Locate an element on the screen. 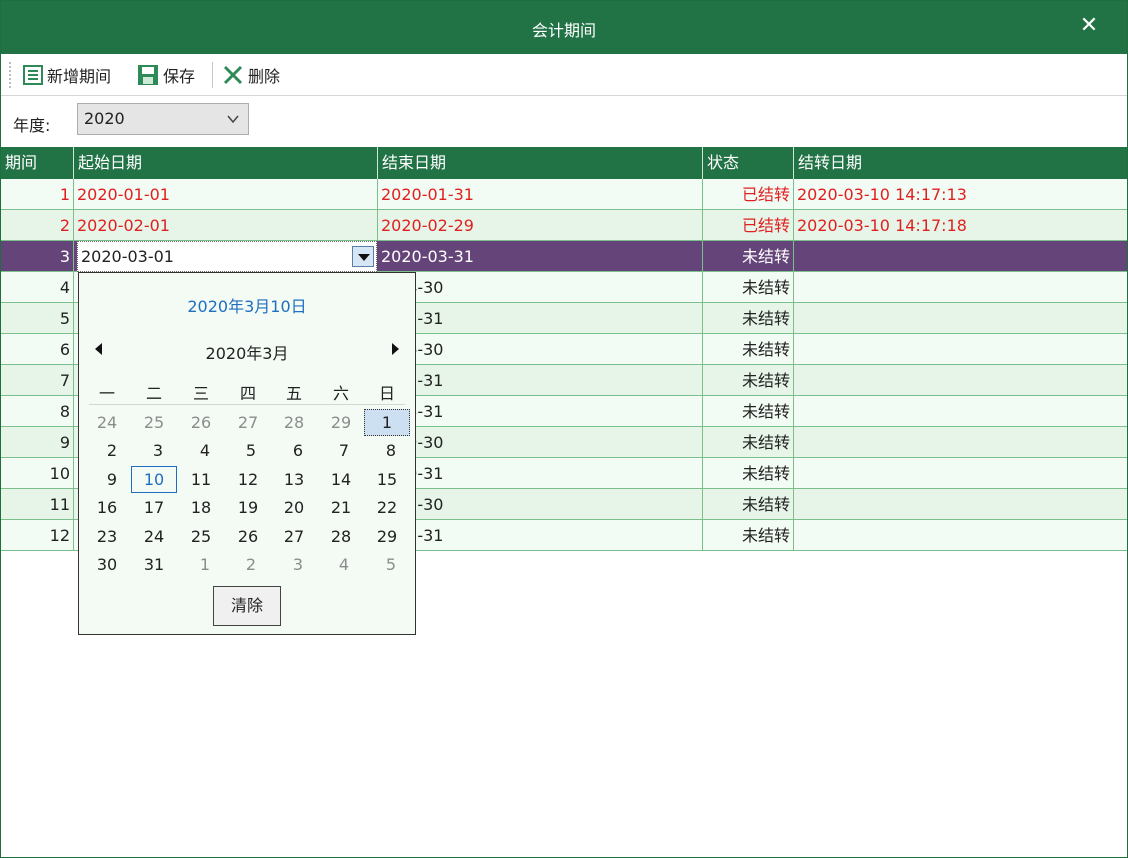  end-date-cell: 0-10-31 is located at coordinates (540, 473).